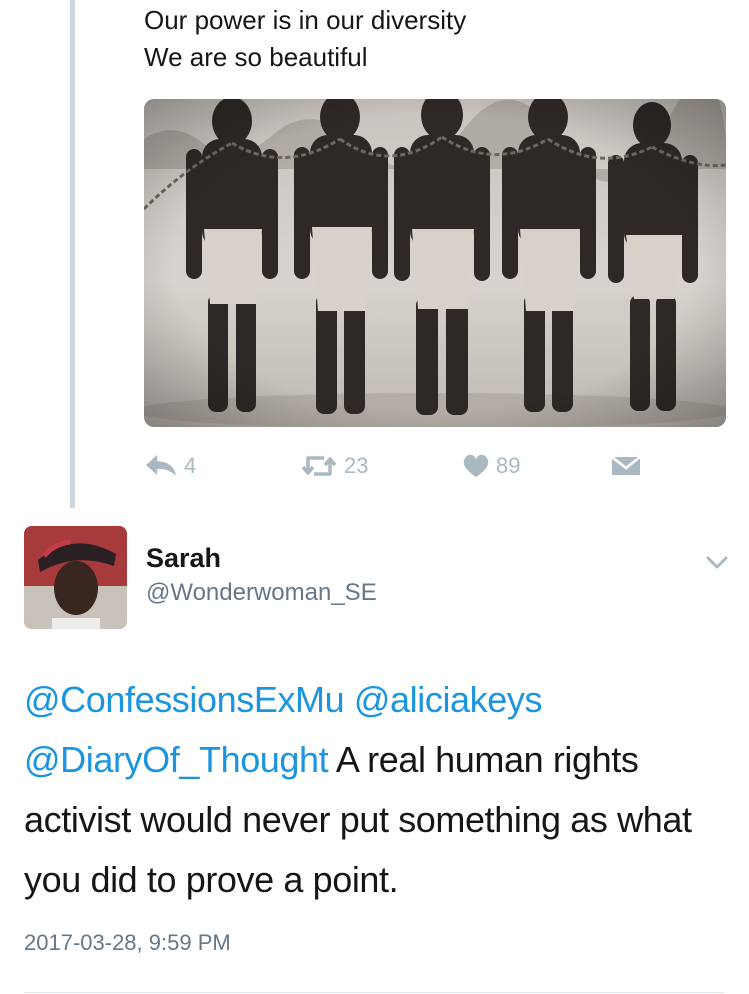 This screenshot has width=749, height=994. I want to click on reply-button: 4, so click(170, 466).